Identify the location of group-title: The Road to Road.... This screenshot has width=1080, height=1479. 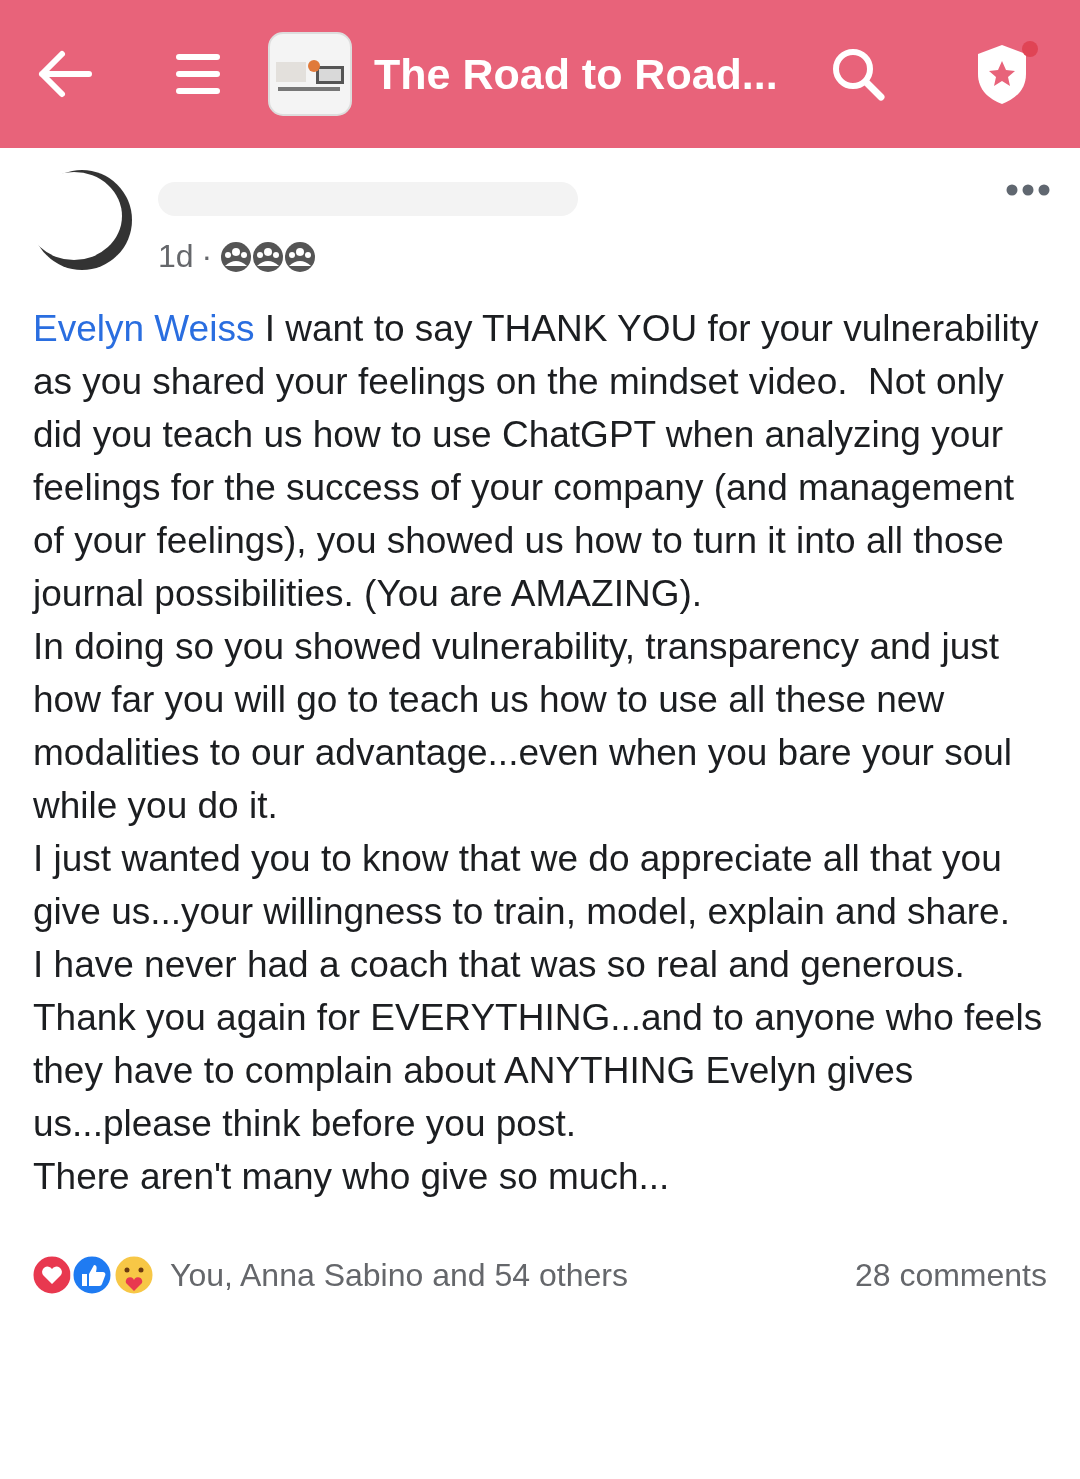
(602, 74).